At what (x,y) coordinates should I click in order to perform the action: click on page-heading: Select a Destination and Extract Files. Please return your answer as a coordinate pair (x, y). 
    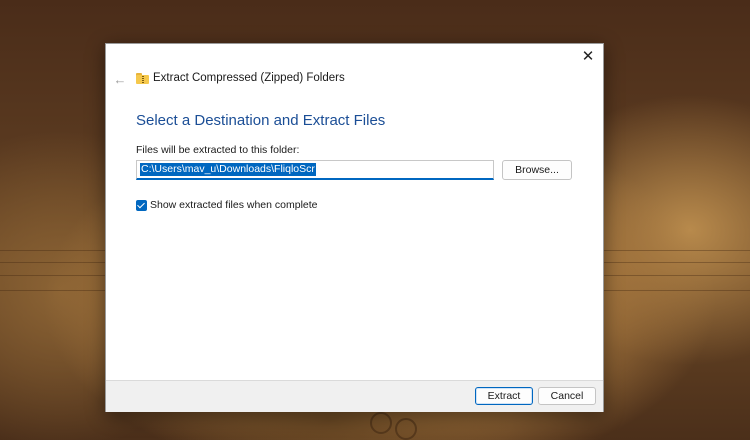
    Looking at the image, I should click on (261, 120).